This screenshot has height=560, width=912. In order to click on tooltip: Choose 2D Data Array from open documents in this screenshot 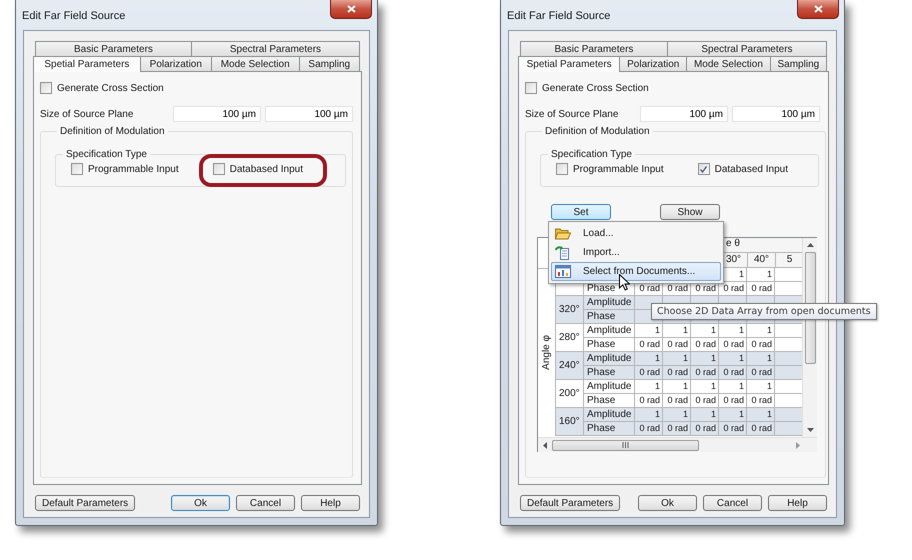, I will do `click(764, 311)`.